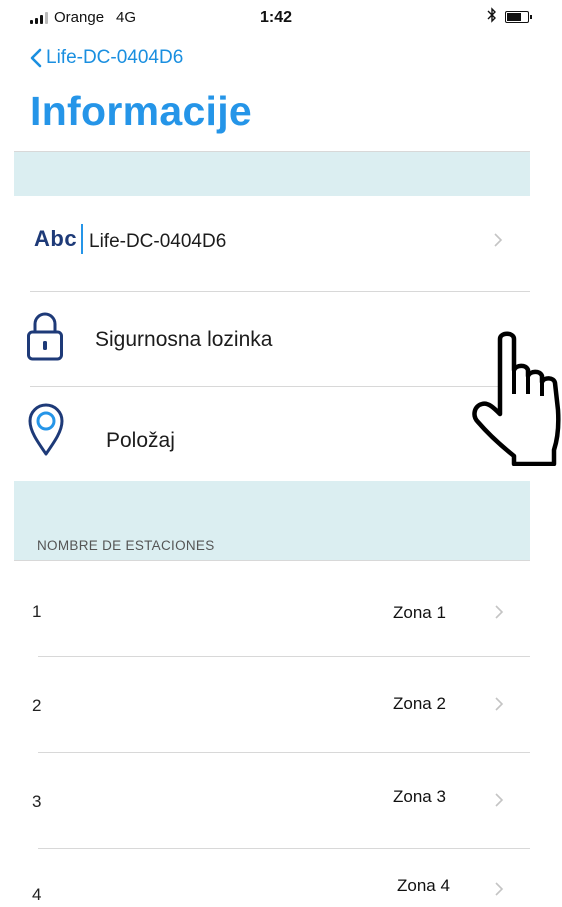 Image resolution: width=562 pixels, height=907 pixels. What do you see at coordinates (272, 608) in the screenshot?
I see `station-row: 1 Zona 1` at bounding box center [272, 608].